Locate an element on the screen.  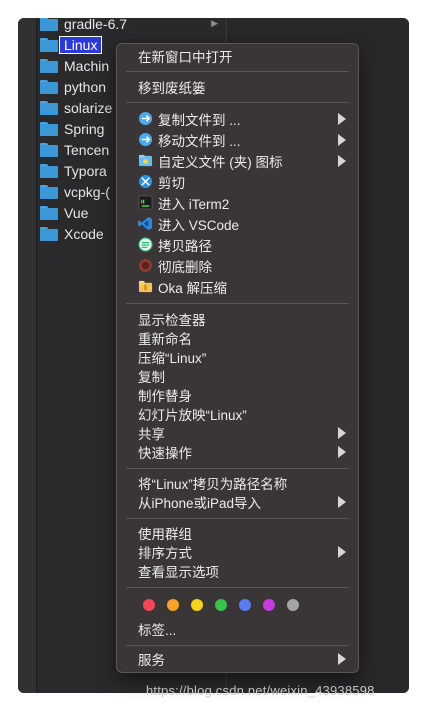
menu-item-label: 共享 is located at coordinates (151, 434).